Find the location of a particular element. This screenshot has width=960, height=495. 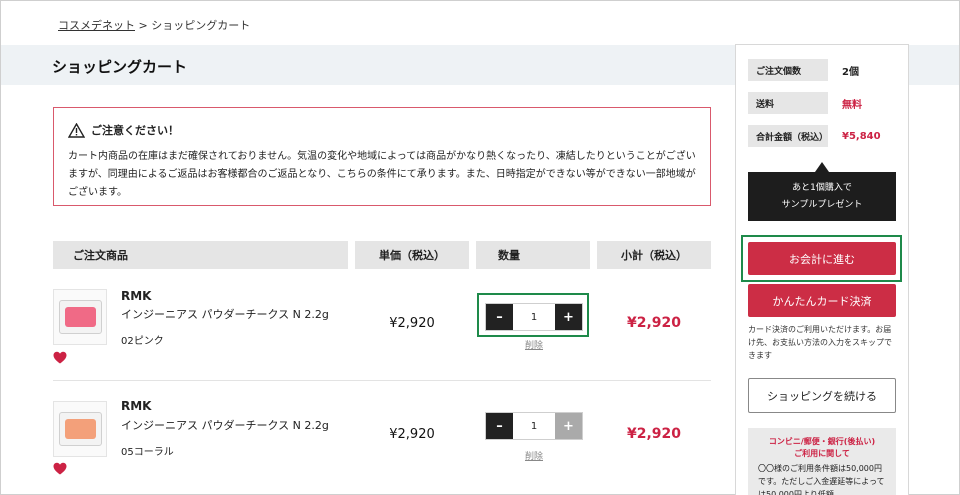

breadcrumb-current: ショッピングカート is located at coordinates (201, 25).